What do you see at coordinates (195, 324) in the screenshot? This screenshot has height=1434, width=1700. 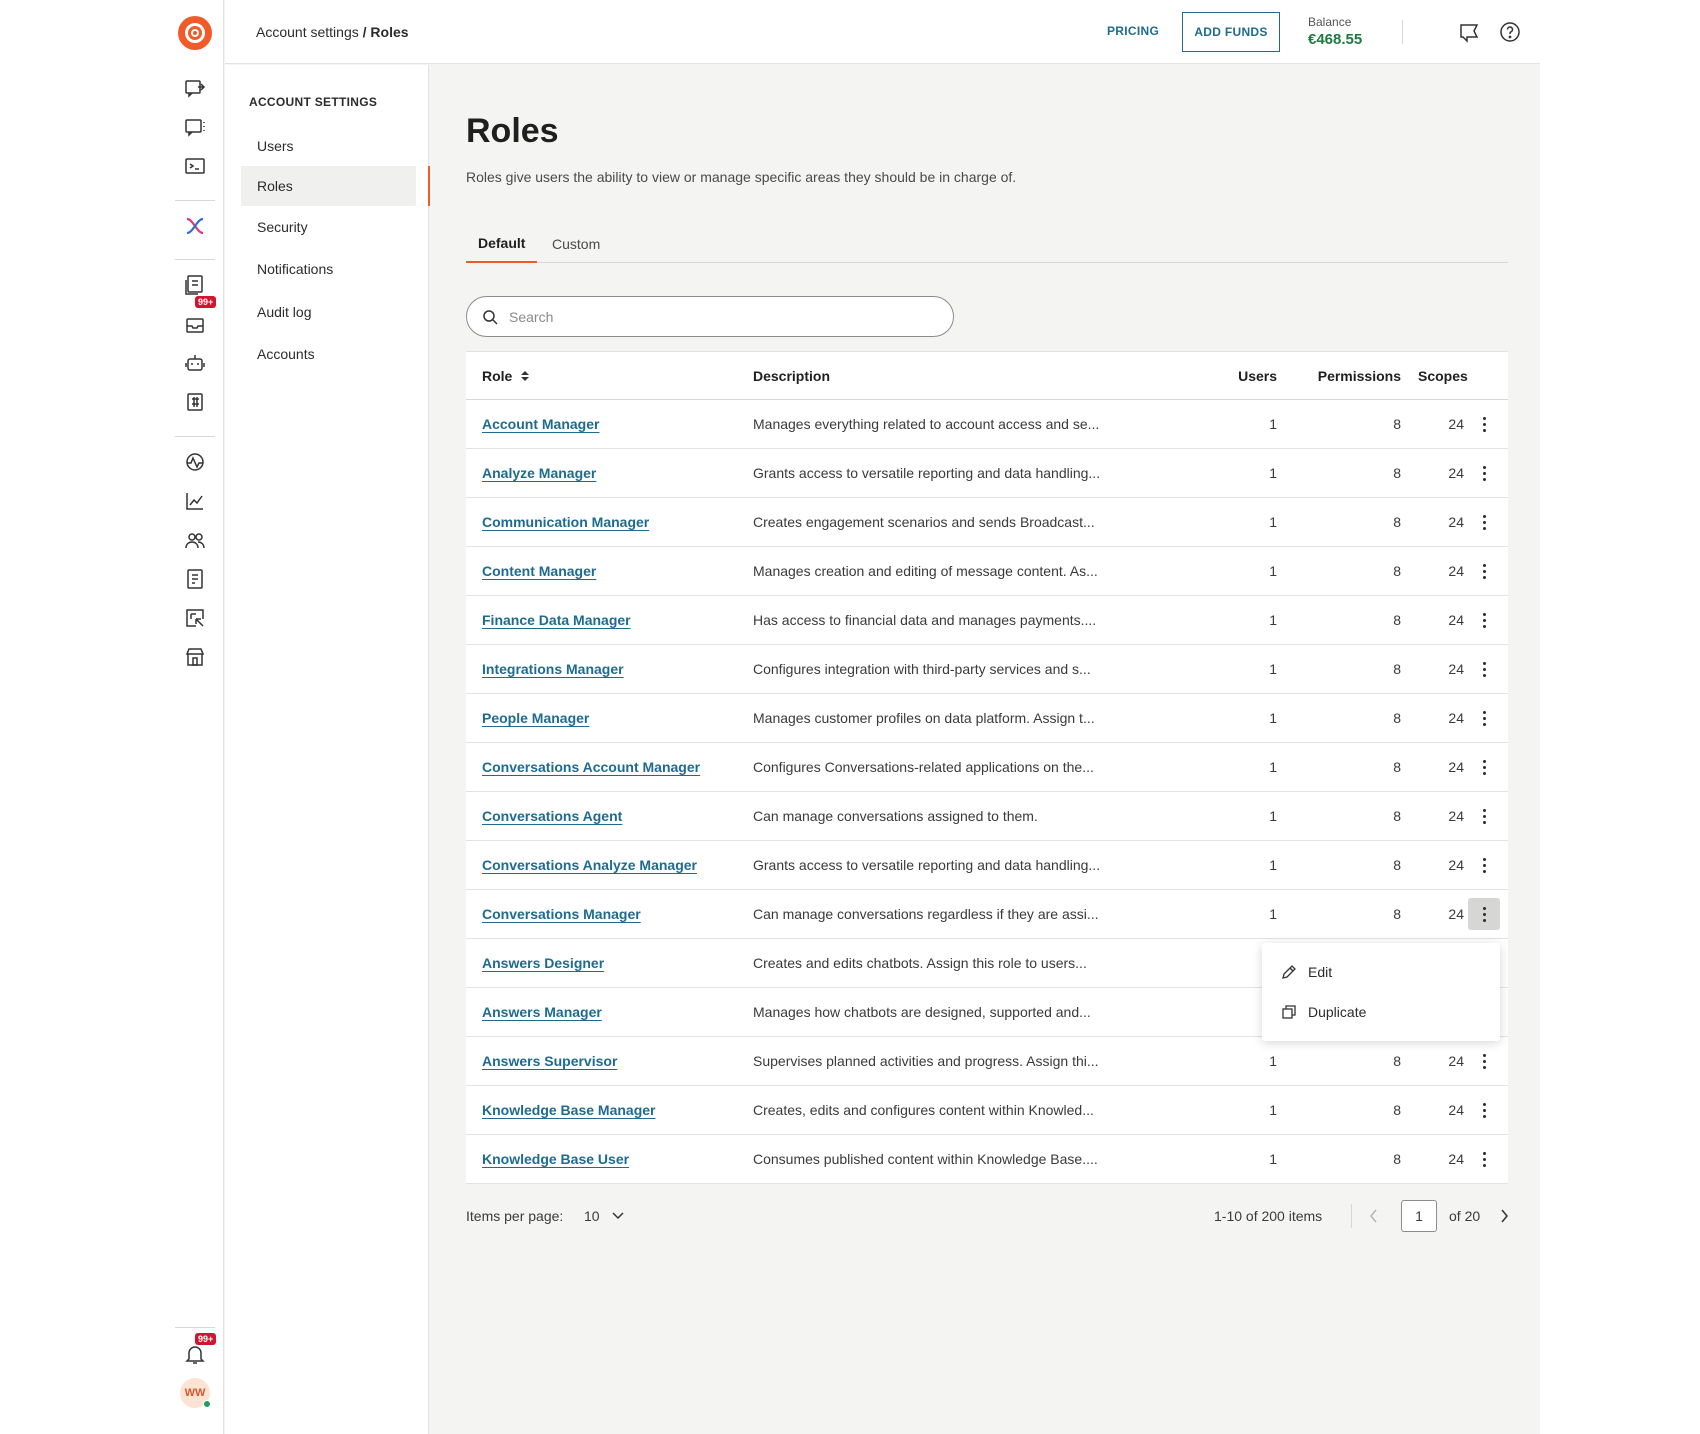 I see `inbox-icon` at bounding box center [195, 324].